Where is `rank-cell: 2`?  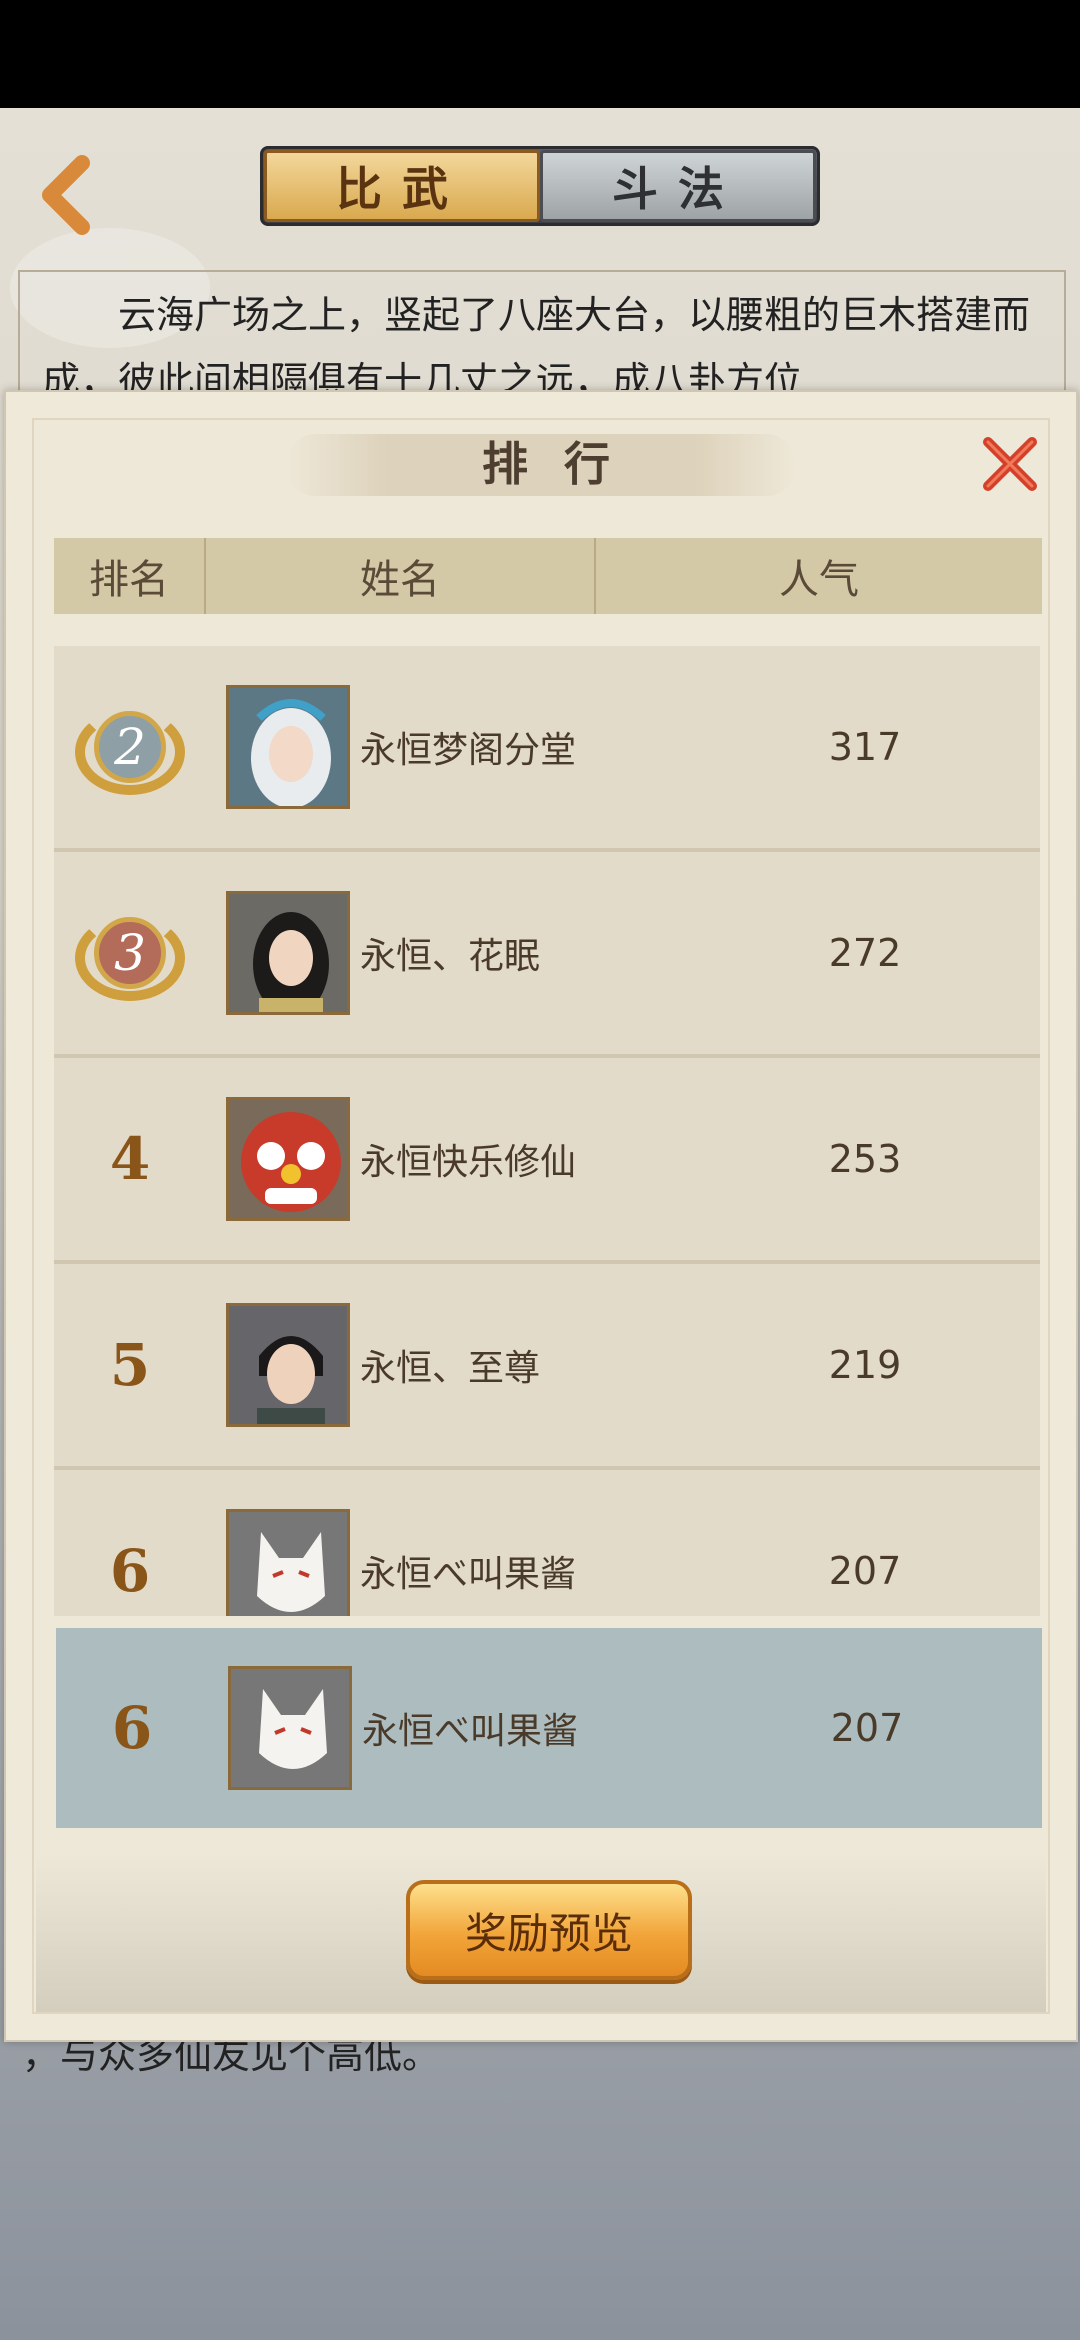 rank-cell: 2 is located at coordinates (130, 747).